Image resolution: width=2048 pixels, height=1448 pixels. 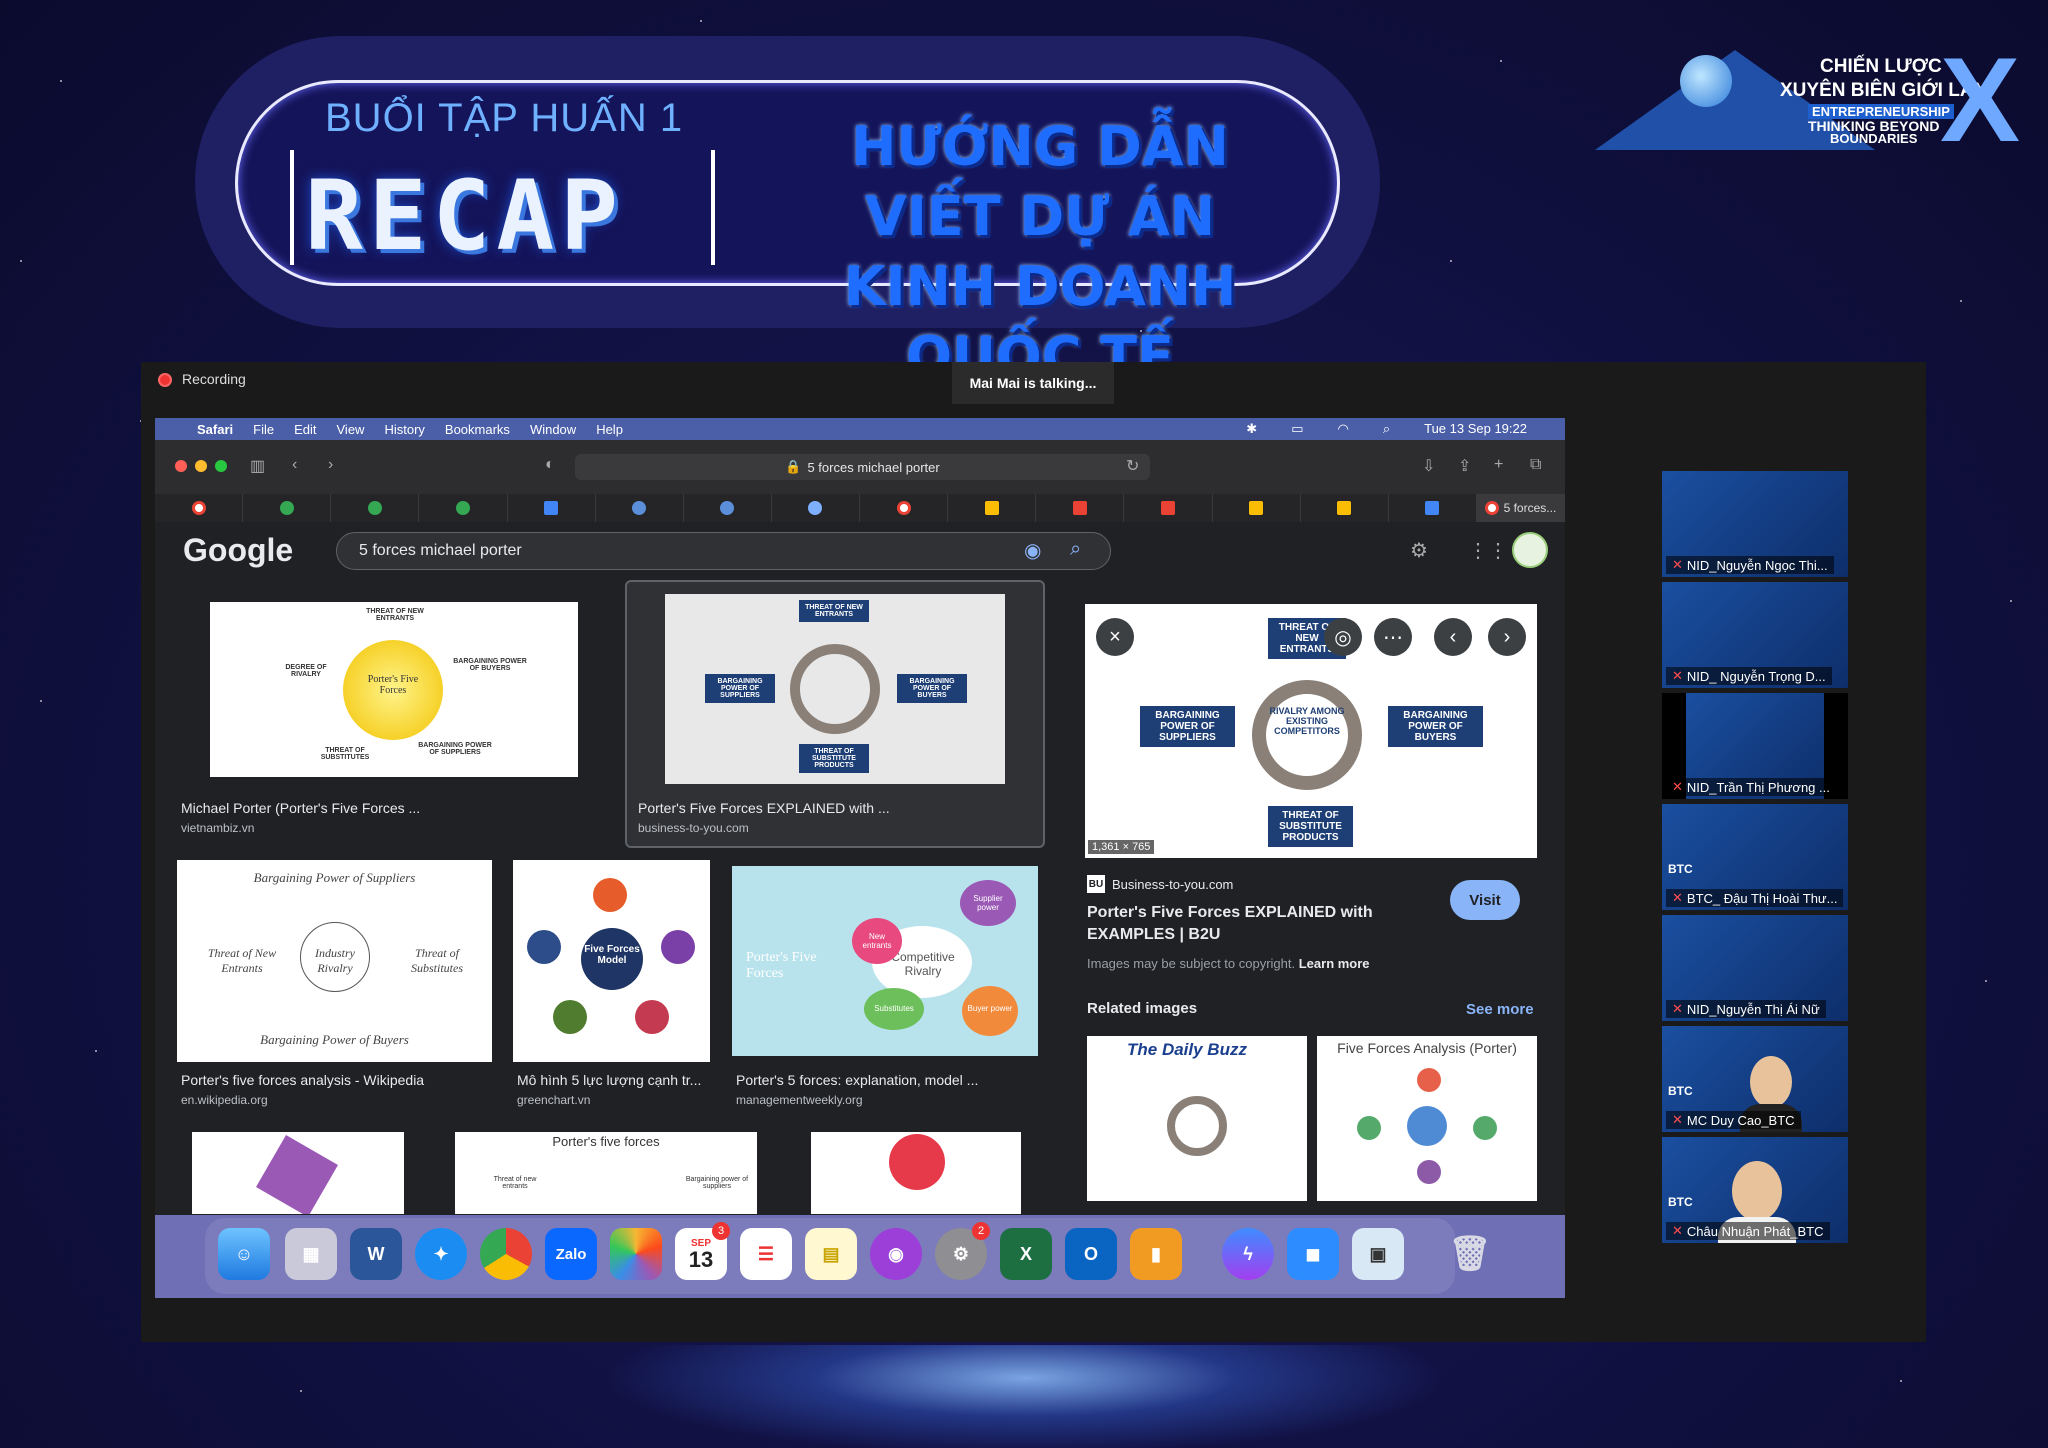 I want to click on tab-docs1, so click(x=552, y=508).